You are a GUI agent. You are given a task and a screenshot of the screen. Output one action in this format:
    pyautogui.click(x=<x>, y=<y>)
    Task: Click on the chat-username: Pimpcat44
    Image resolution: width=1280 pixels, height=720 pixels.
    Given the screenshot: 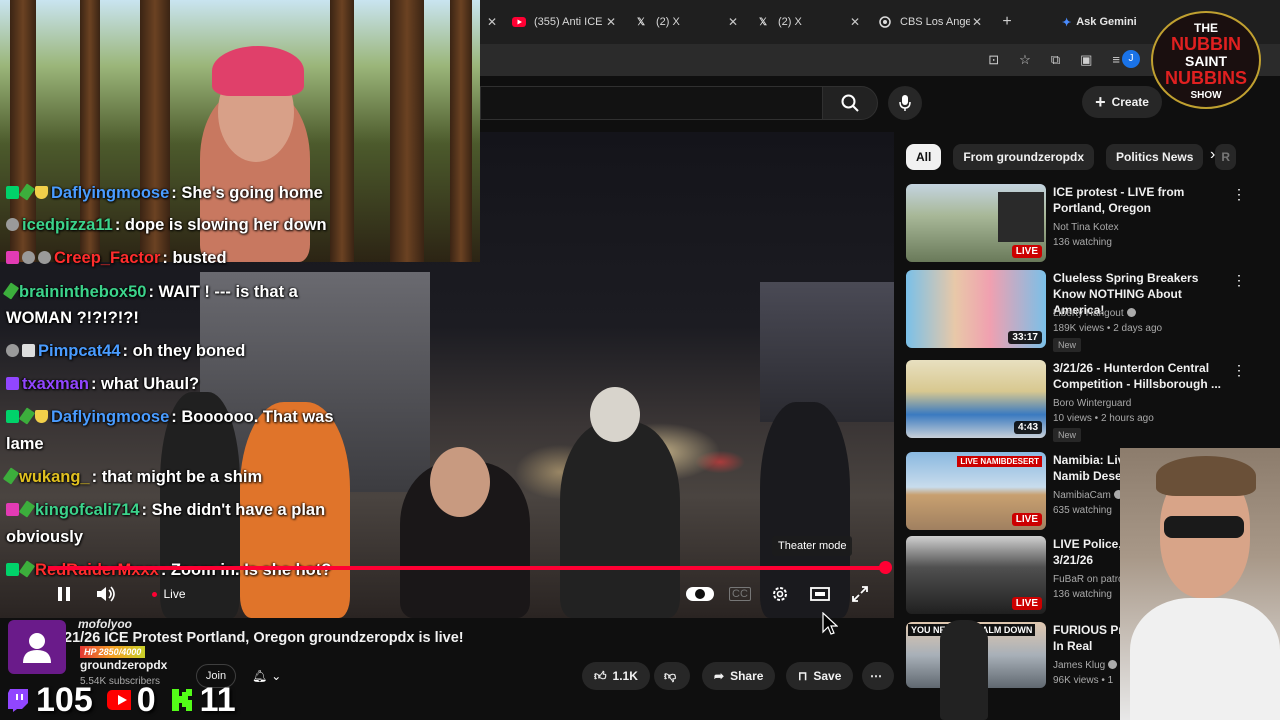 What is the action you would take?
    pyautogui.click(x=79, y=351)
    